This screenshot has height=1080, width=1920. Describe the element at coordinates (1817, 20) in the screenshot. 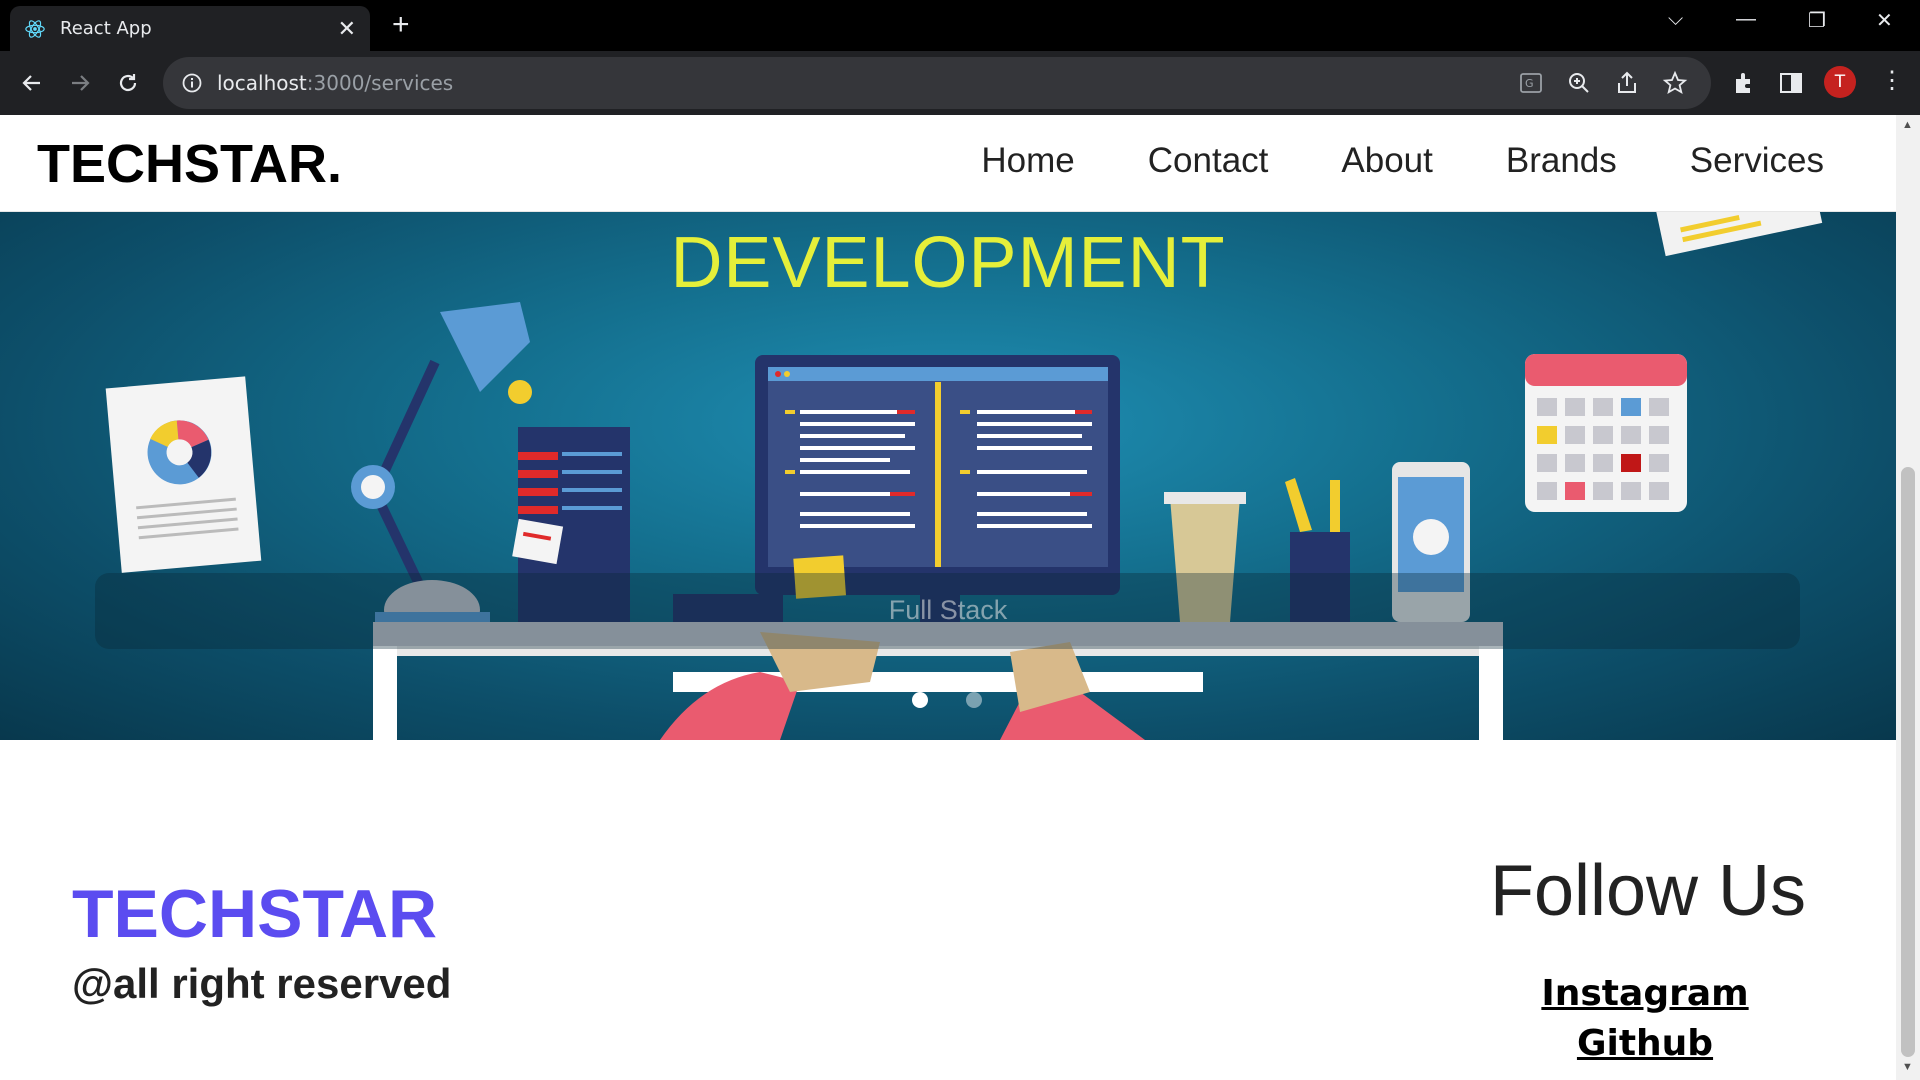

I see `restore-icon: ❐` at that location.